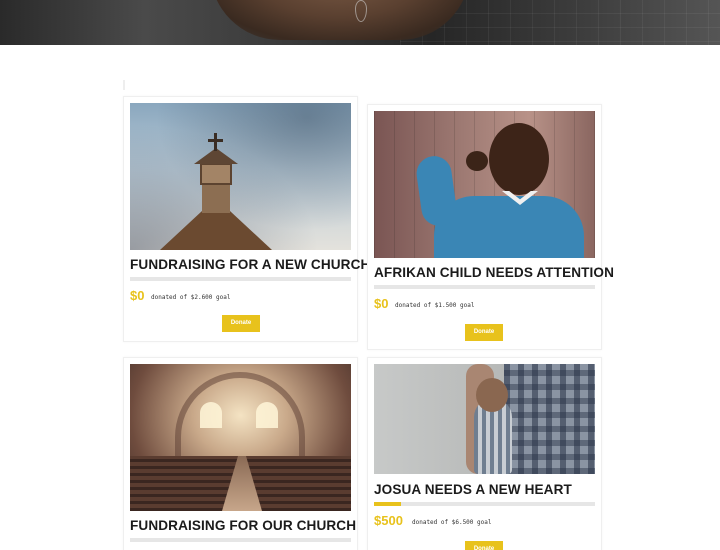 This screenshot has width=720, height=550. I want to click on divider-mark, so click(124, 85).